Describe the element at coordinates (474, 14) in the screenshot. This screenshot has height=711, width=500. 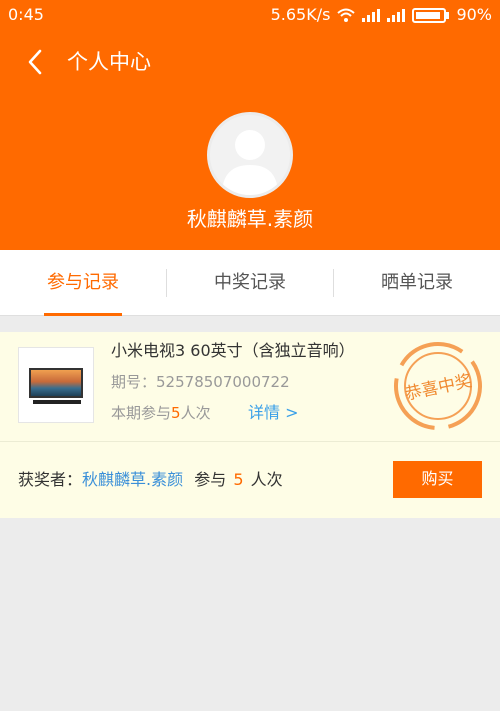
I see `battery-level: 90%` at that location.